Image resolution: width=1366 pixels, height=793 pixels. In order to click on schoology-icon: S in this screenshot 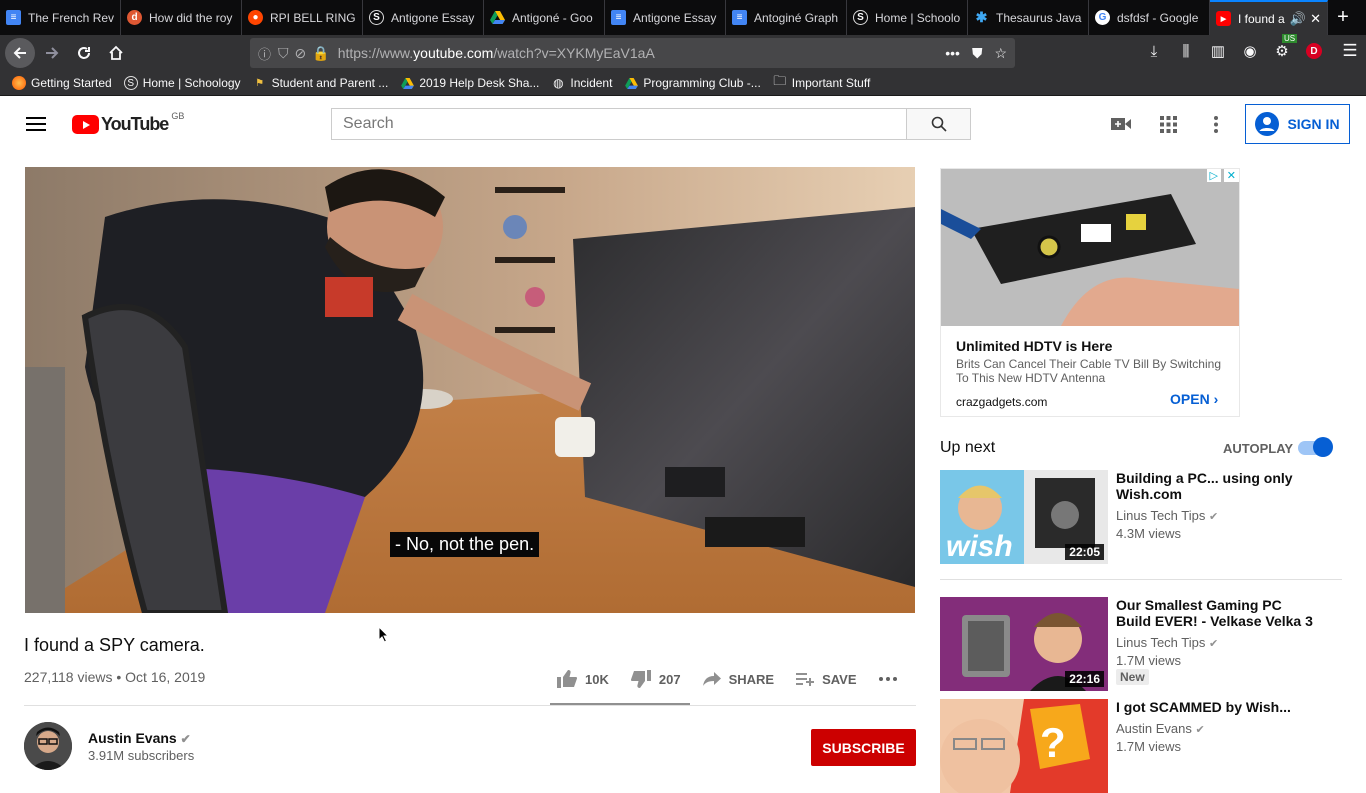, I will do `click(130, 83)`.